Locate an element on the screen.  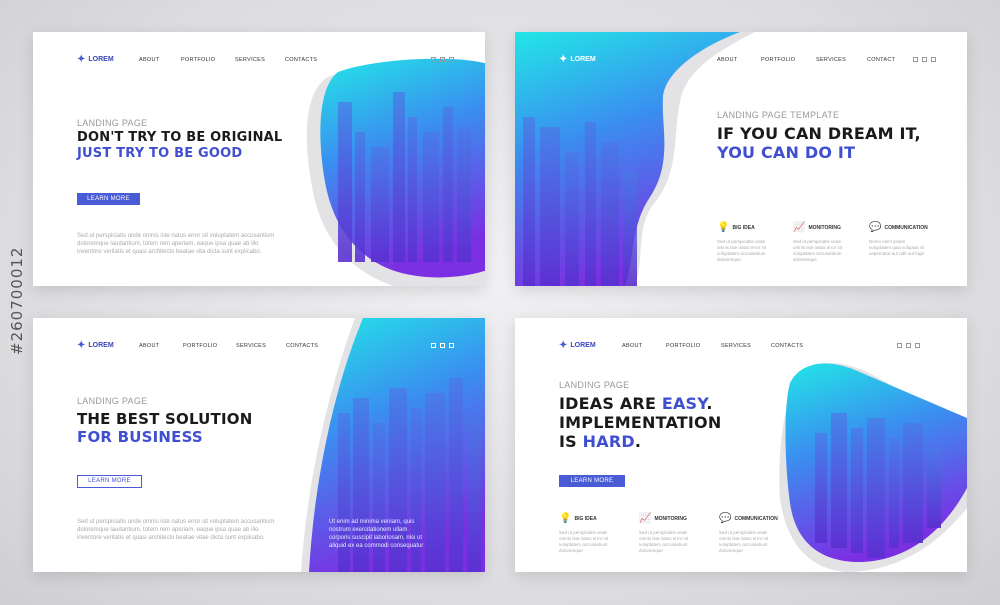
headline-highlight: EASY is located at coordinates (684, 403).